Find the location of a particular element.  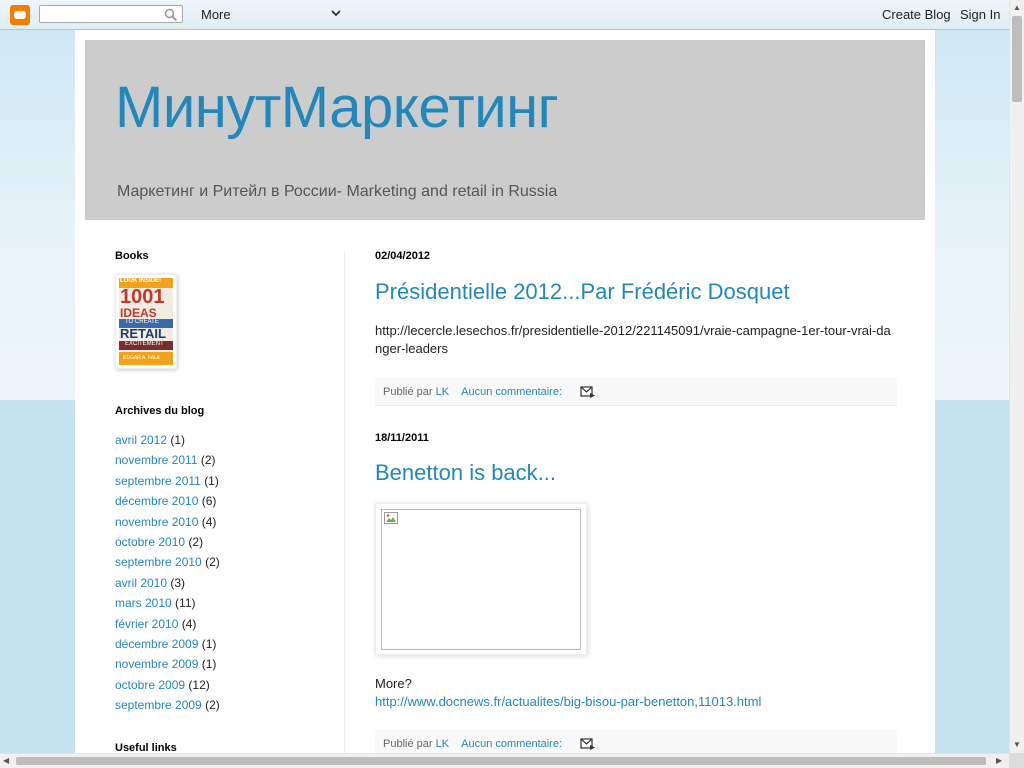

archive-link: mars 2010 is located at coordinates (143, 603).